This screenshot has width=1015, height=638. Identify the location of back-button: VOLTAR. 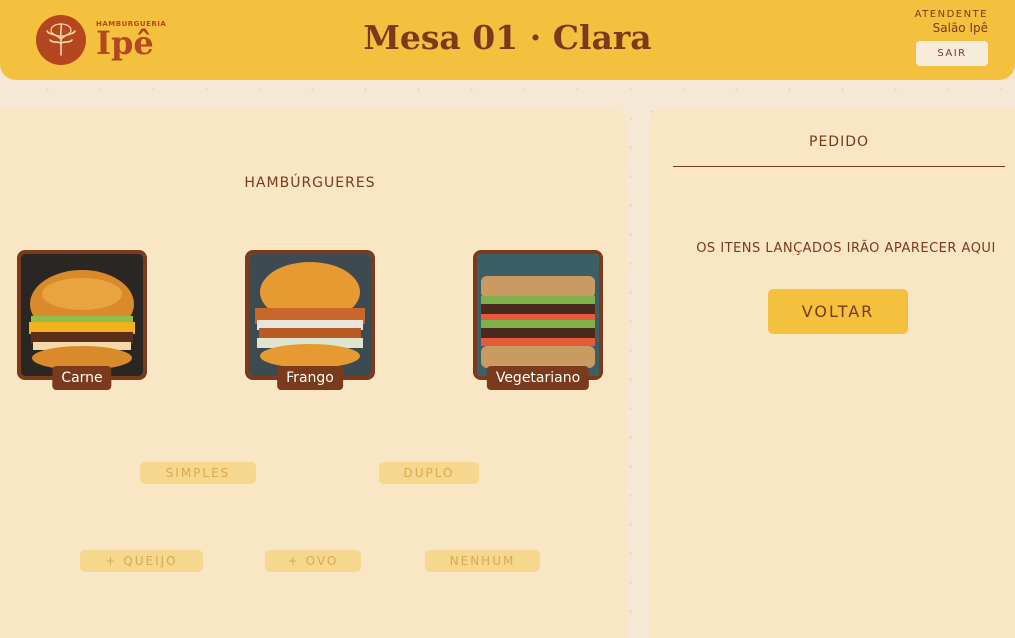
(838, 311).